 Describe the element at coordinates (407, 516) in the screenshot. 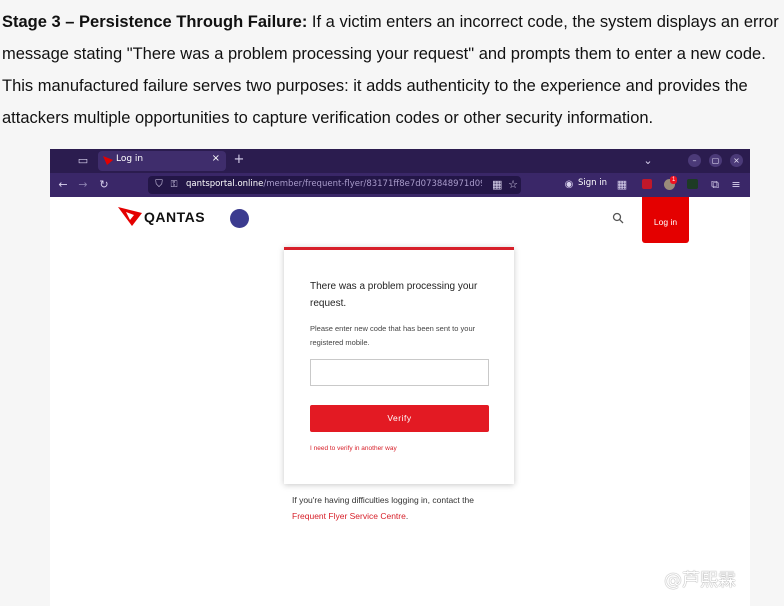

I see `help-suffix: .` at that location.